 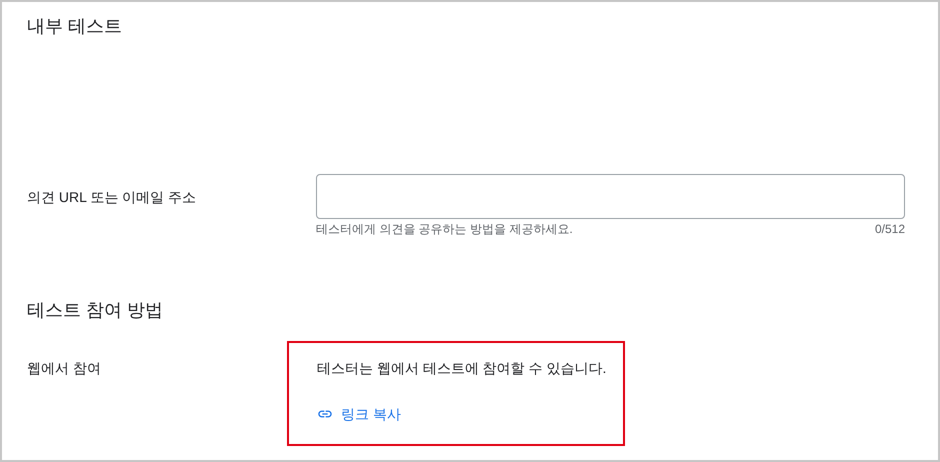 What do you see at coordinates (444, 229) in the screenshot?
I see `helper-text: 테스터에게 의견을 공유하는 방법을 제공하세요.` at bounding box center [444, 229].